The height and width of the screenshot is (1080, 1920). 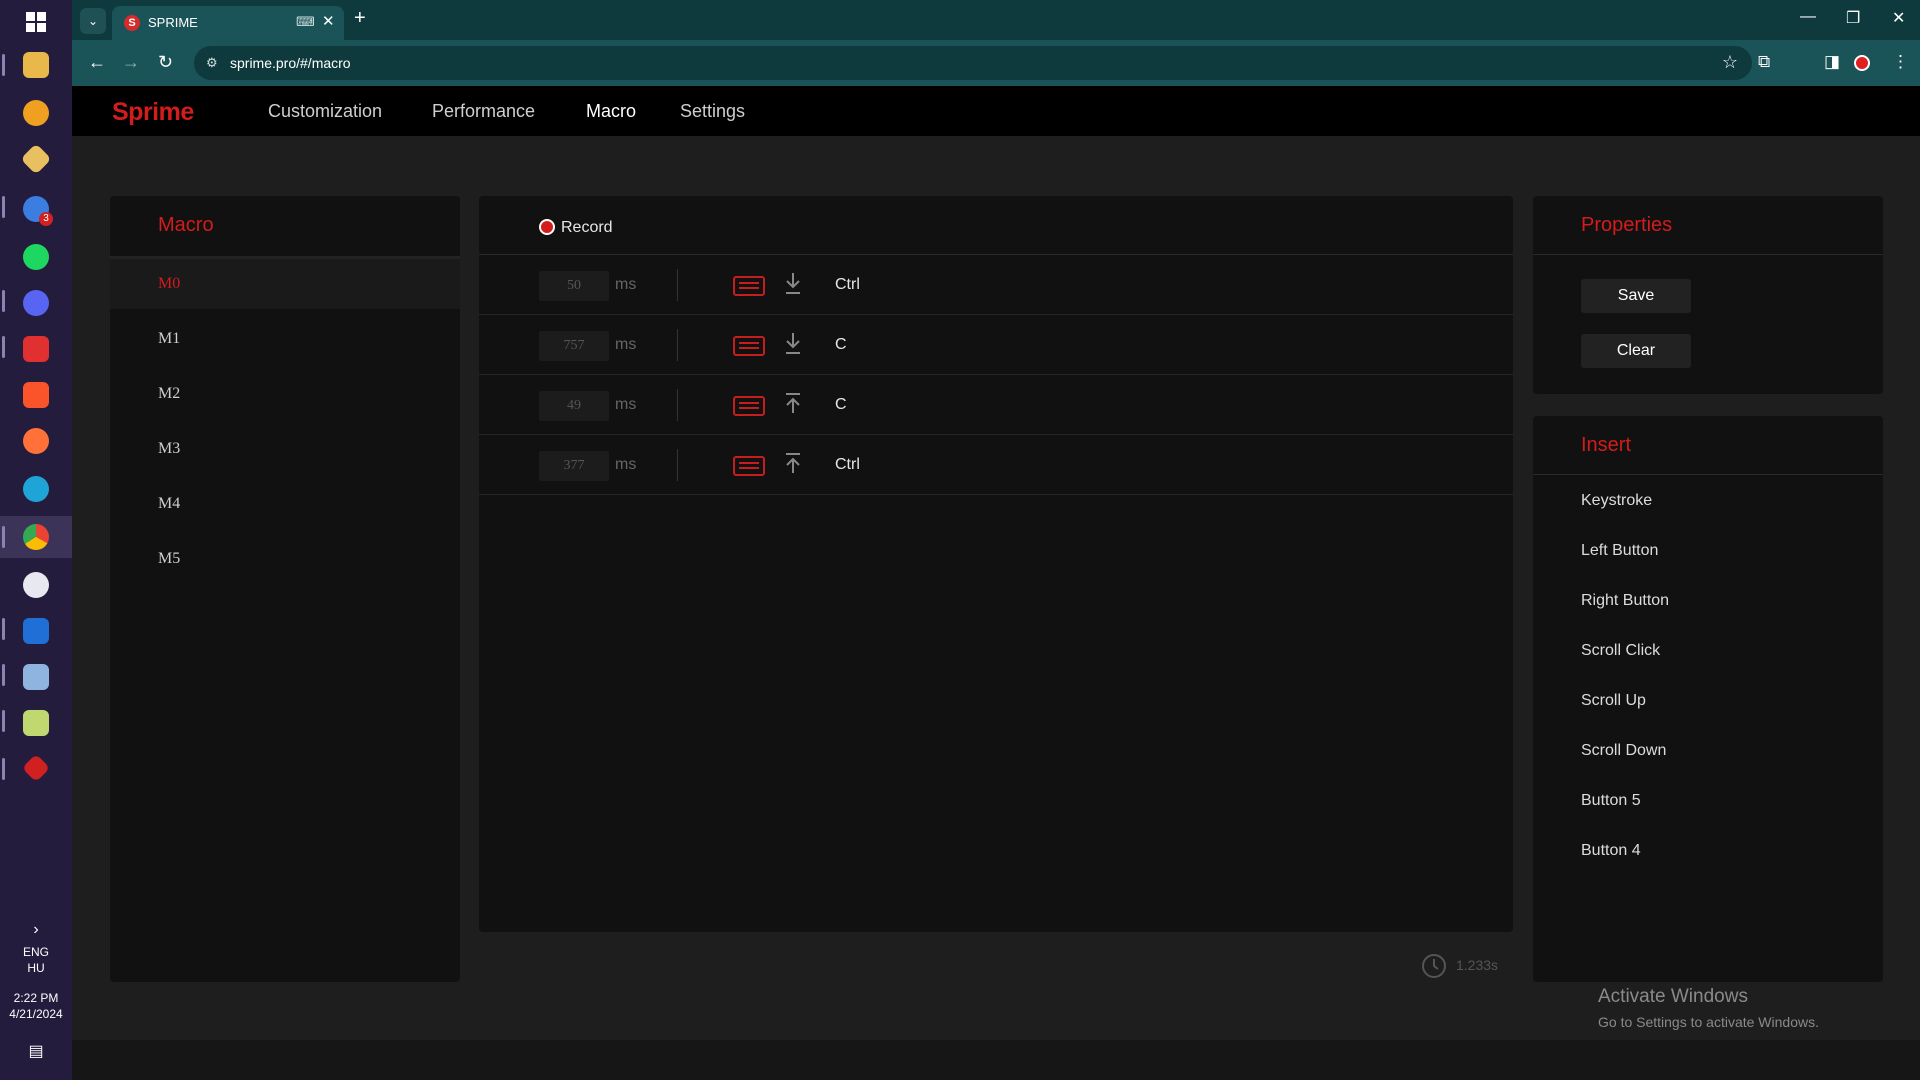 I want to click on app-white-icon, so click(x=36, y=585).